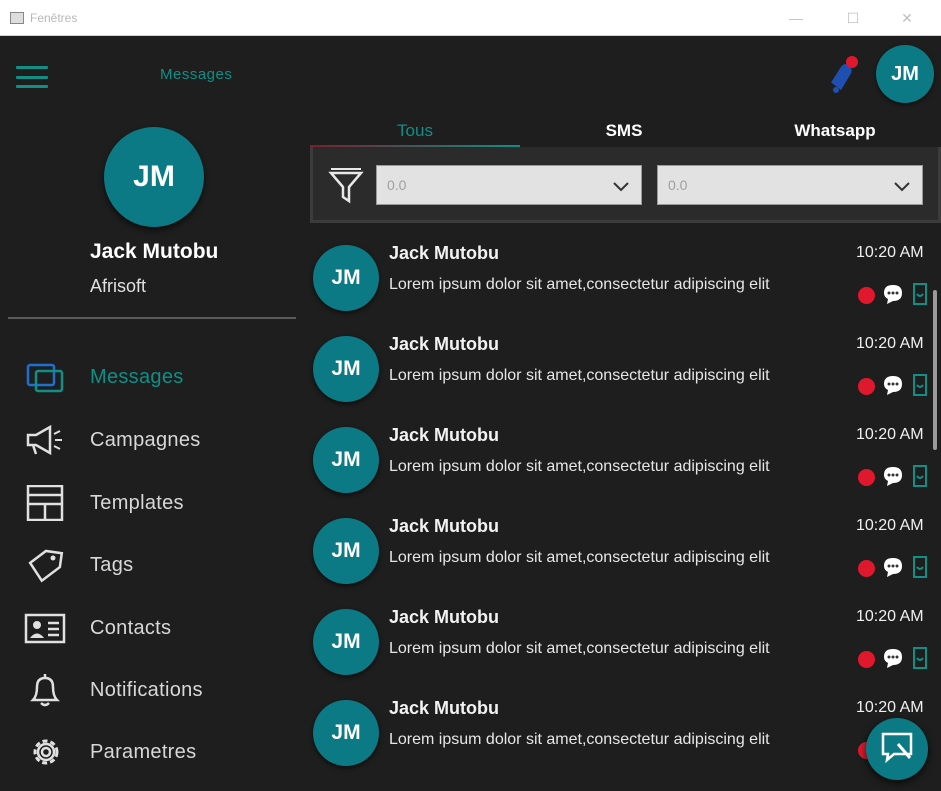 Image resolution: width=941 pixels, height=791 pixels. Describe the element at coordinates (796, 18) in the screenshot. I see `minimize-button: —` at that location.